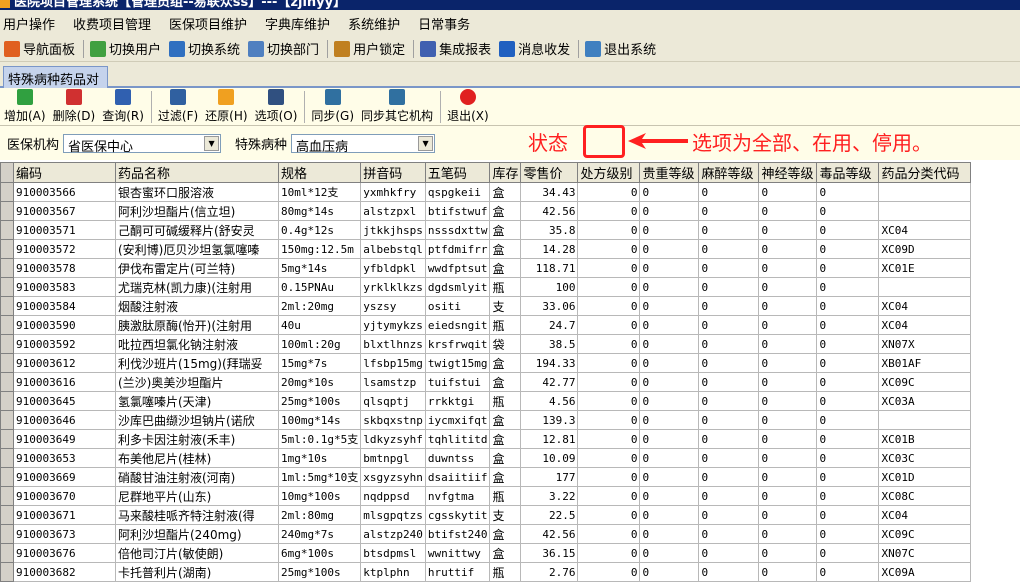 The height and width of the screenshot is (582, 1020). What do you see at coordinates (283, 48) in the screenshot?
I see `toolbar-button-3: 切换部门` at bounding box center [283, 48].